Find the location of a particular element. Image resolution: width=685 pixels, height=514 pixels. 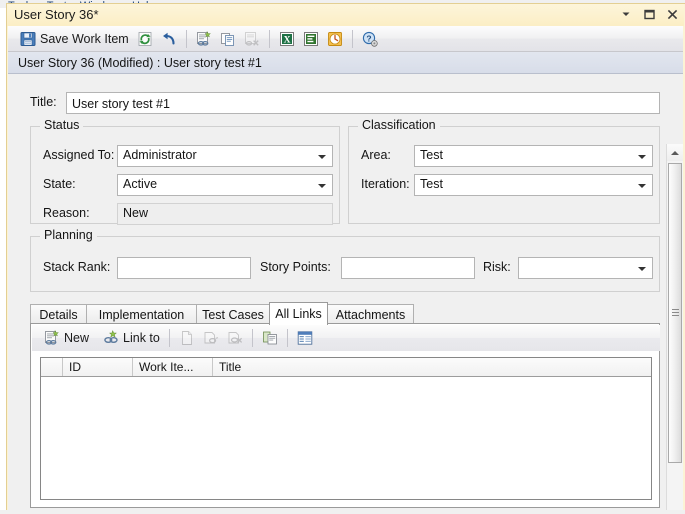

svg-text: X is located at coordinates (286, 40).